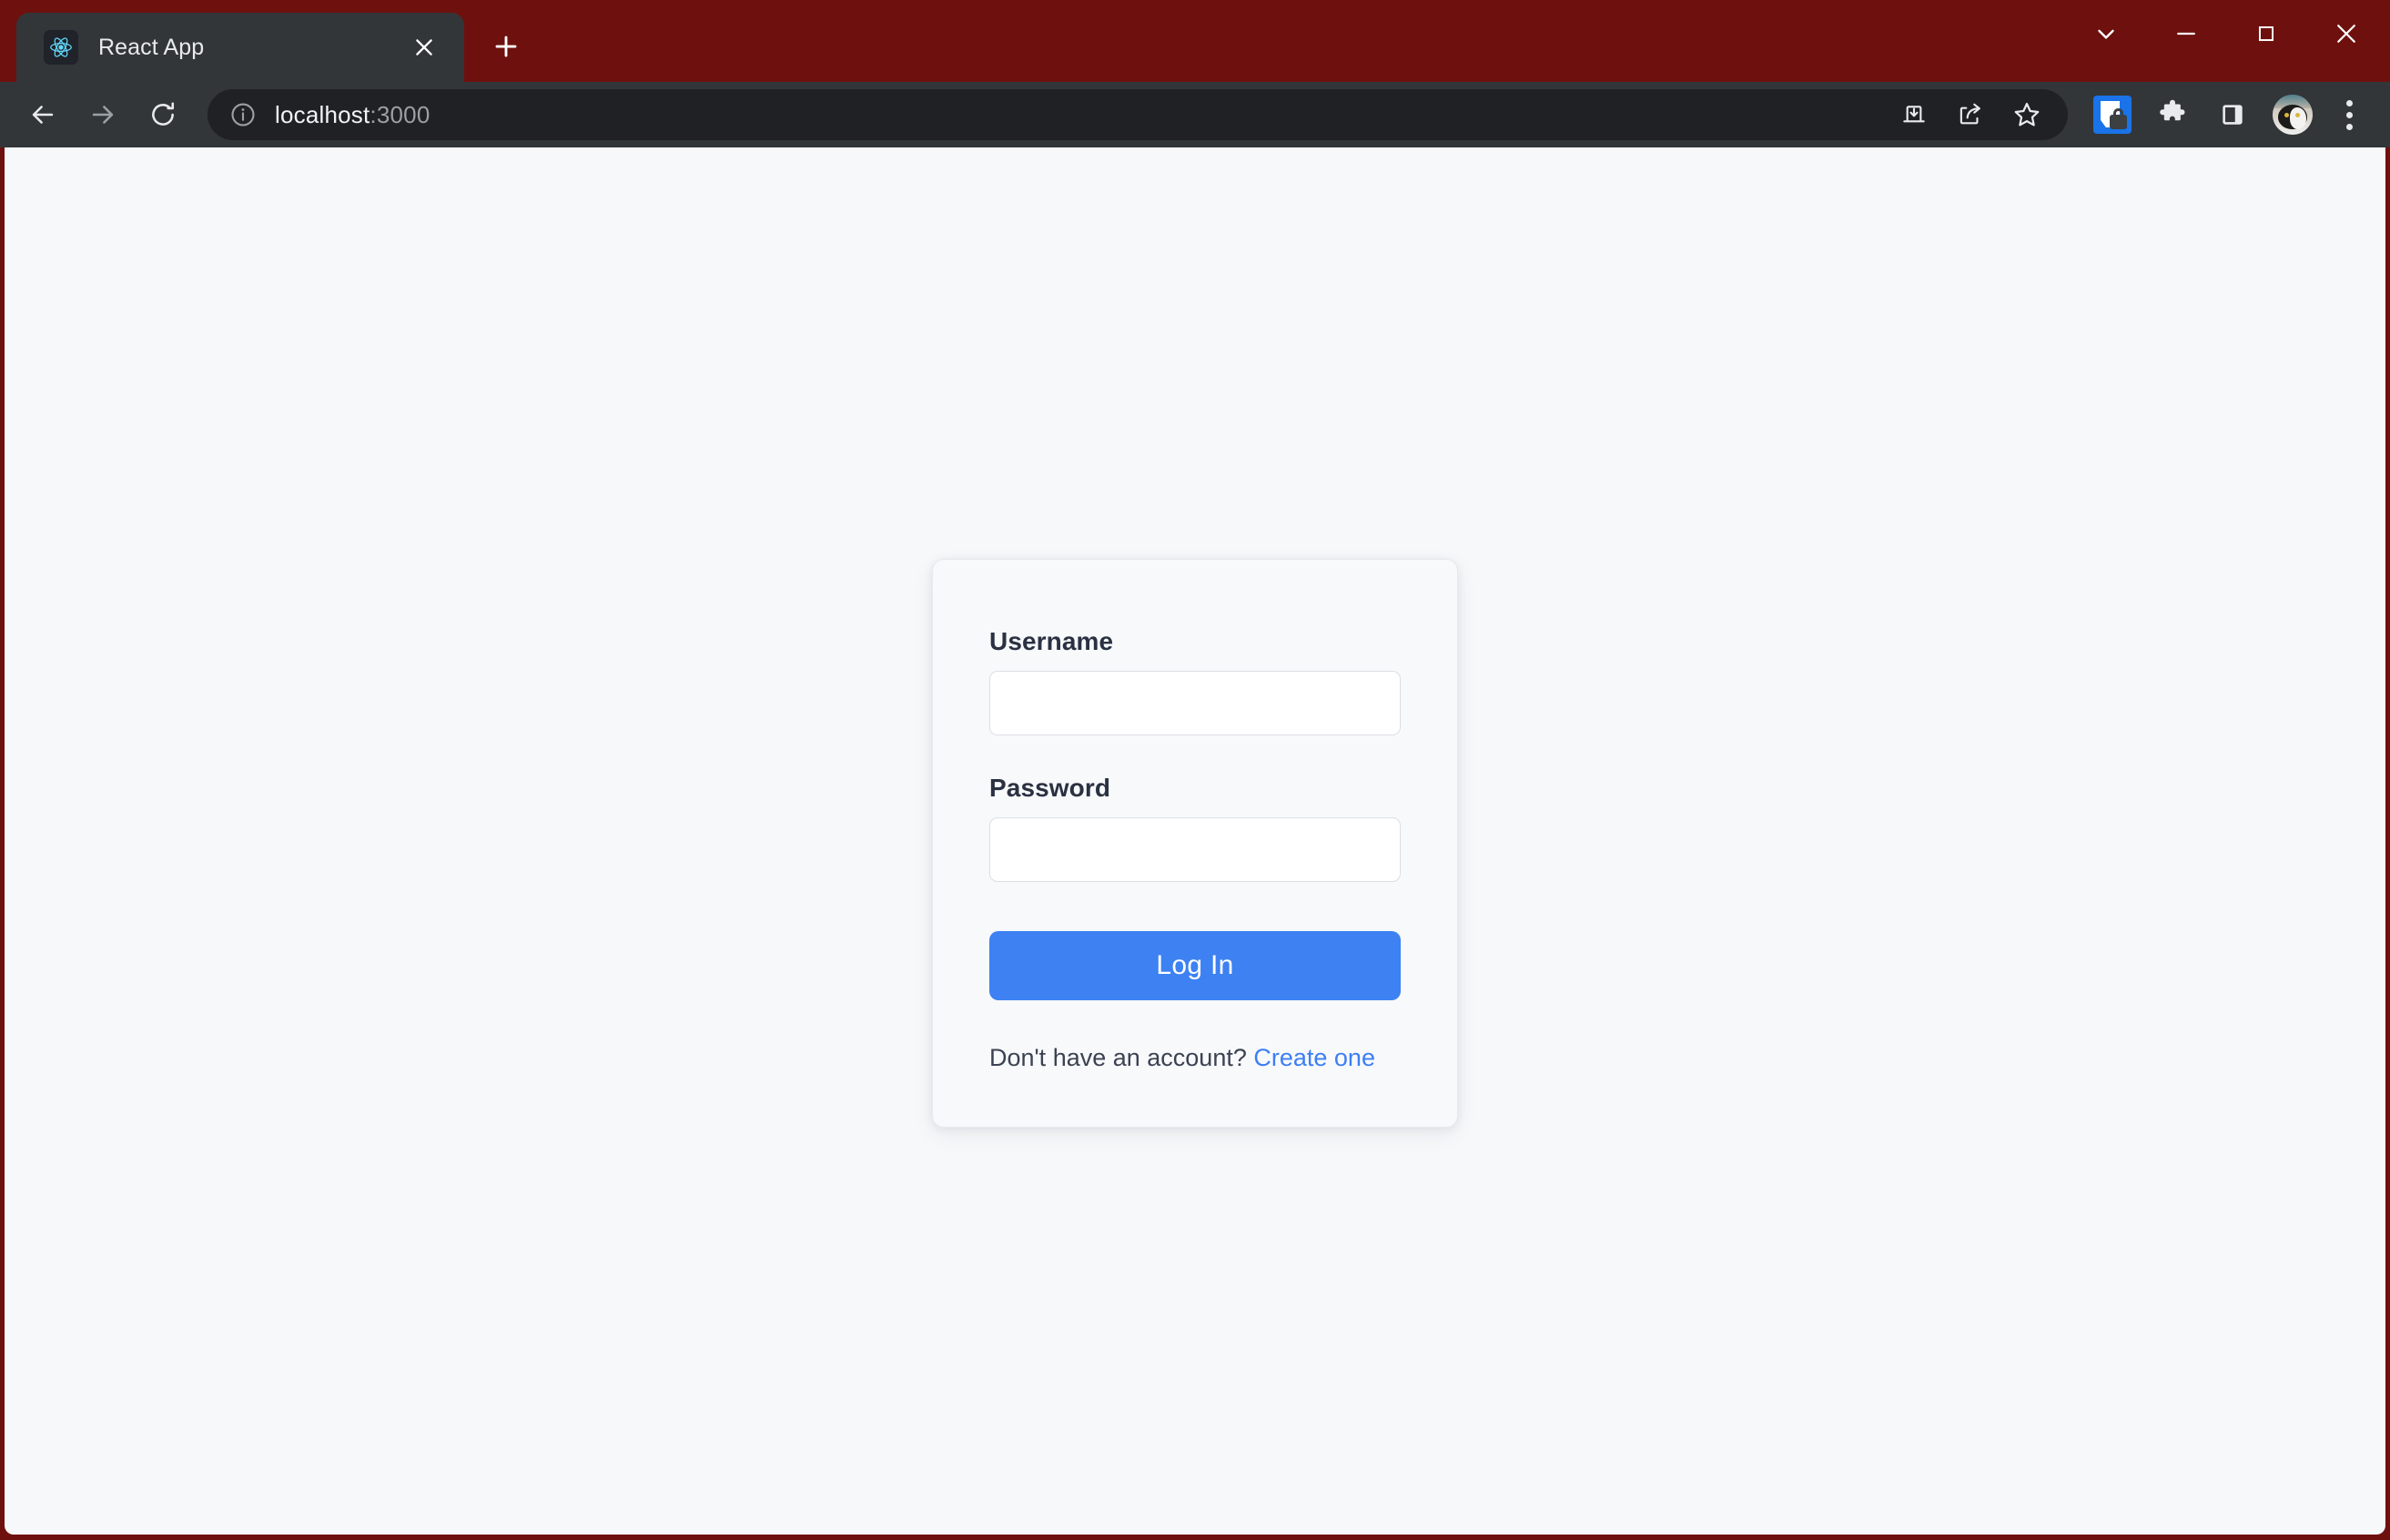  I want to click on password-manager-extension-icon, so click(2112, 115).